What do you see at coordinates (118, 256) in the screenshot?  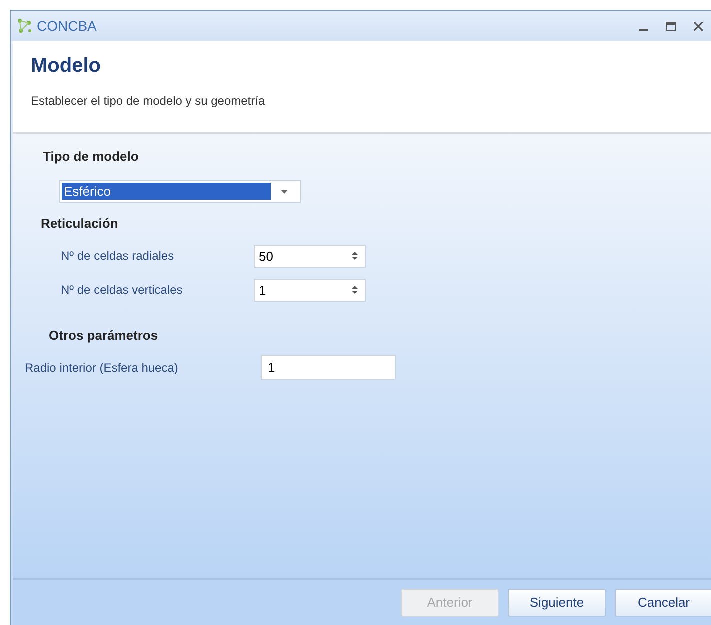 I see `field-label: Nº de celdas radiales` at bounding box center [118, 256].